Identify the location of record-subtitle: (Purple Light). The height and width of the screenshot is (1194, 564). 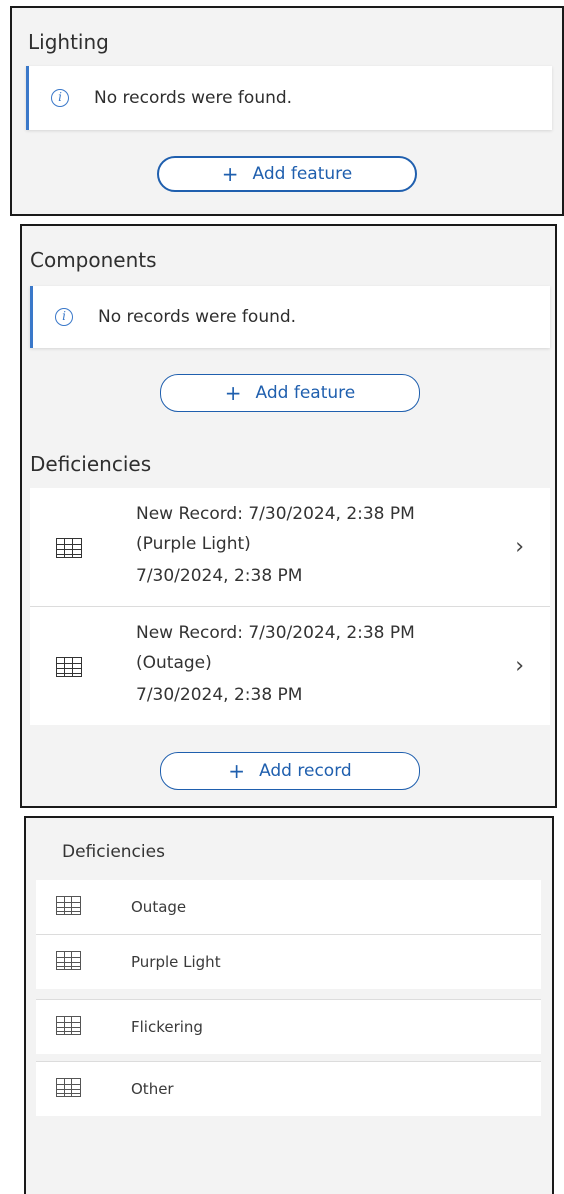
(193, 544).